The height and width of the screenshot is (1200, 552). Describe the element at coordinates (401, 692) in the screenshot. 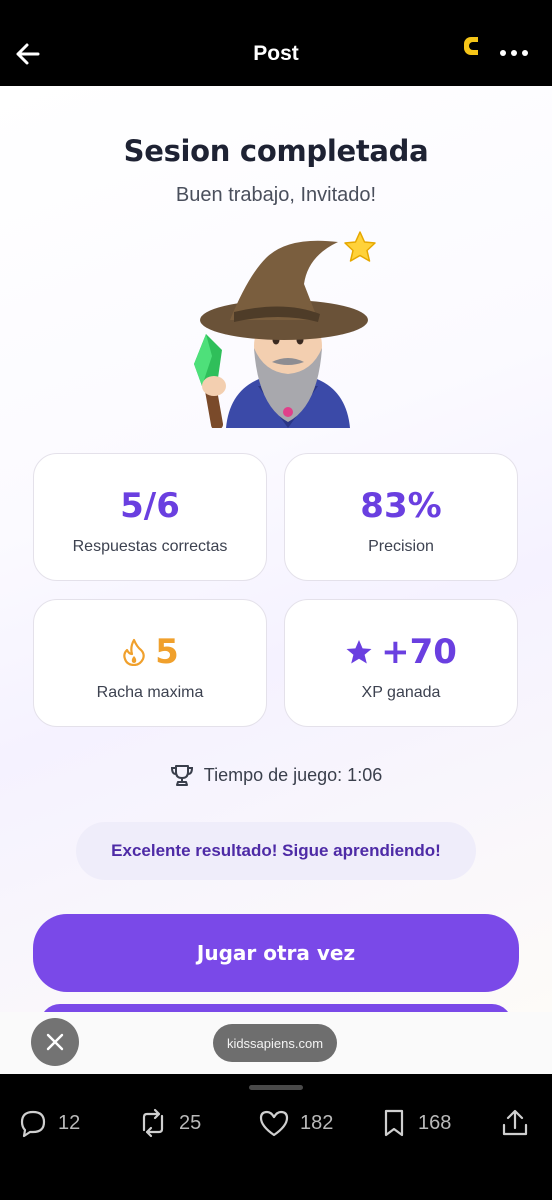

I see `xp-label: XP ganada` at that location.